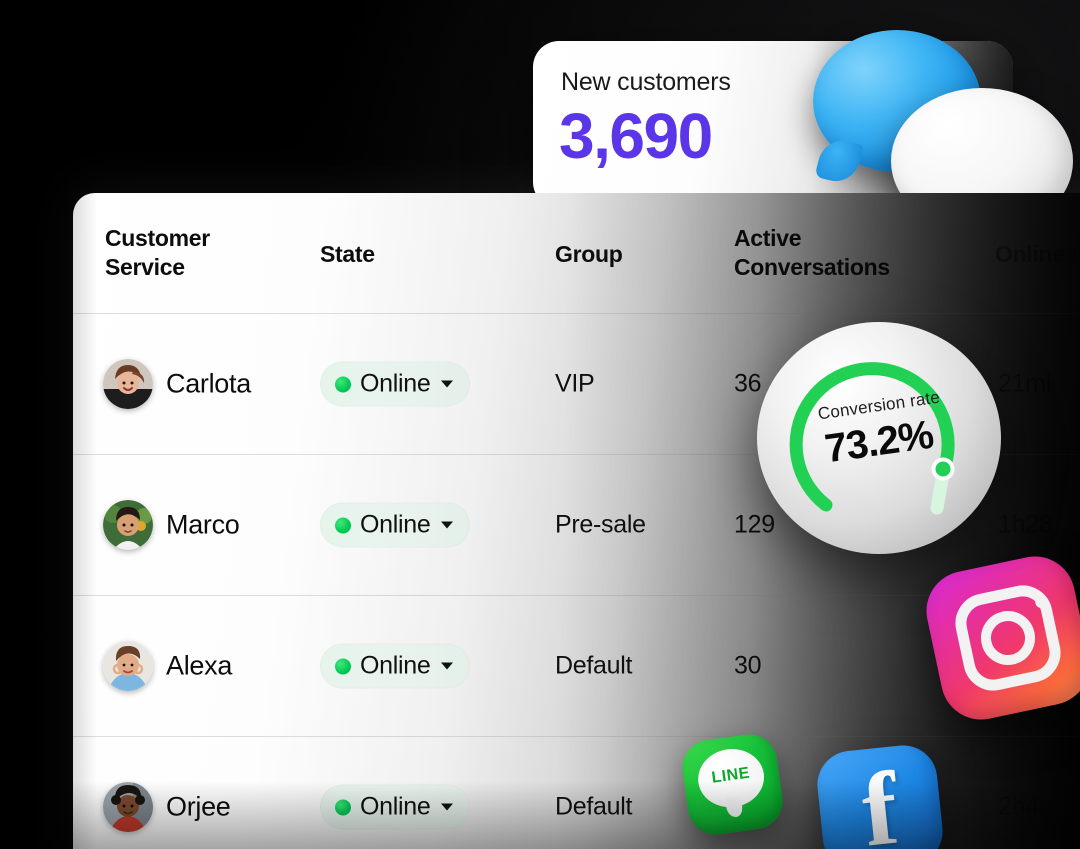  What do you see at coordinates (198, 806) in the screenshot?
I see `agent-name: Orjee` at bounding box center [198, 806].